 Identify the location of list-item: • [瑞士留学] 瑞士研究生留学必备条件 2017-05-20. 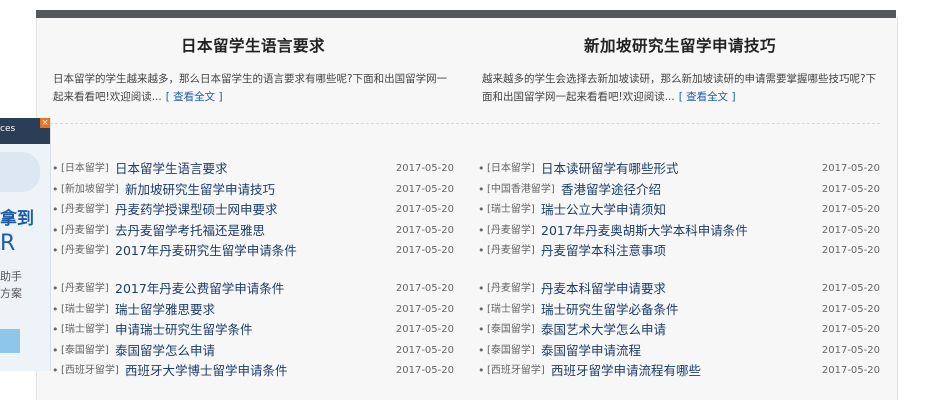
(679, 310).